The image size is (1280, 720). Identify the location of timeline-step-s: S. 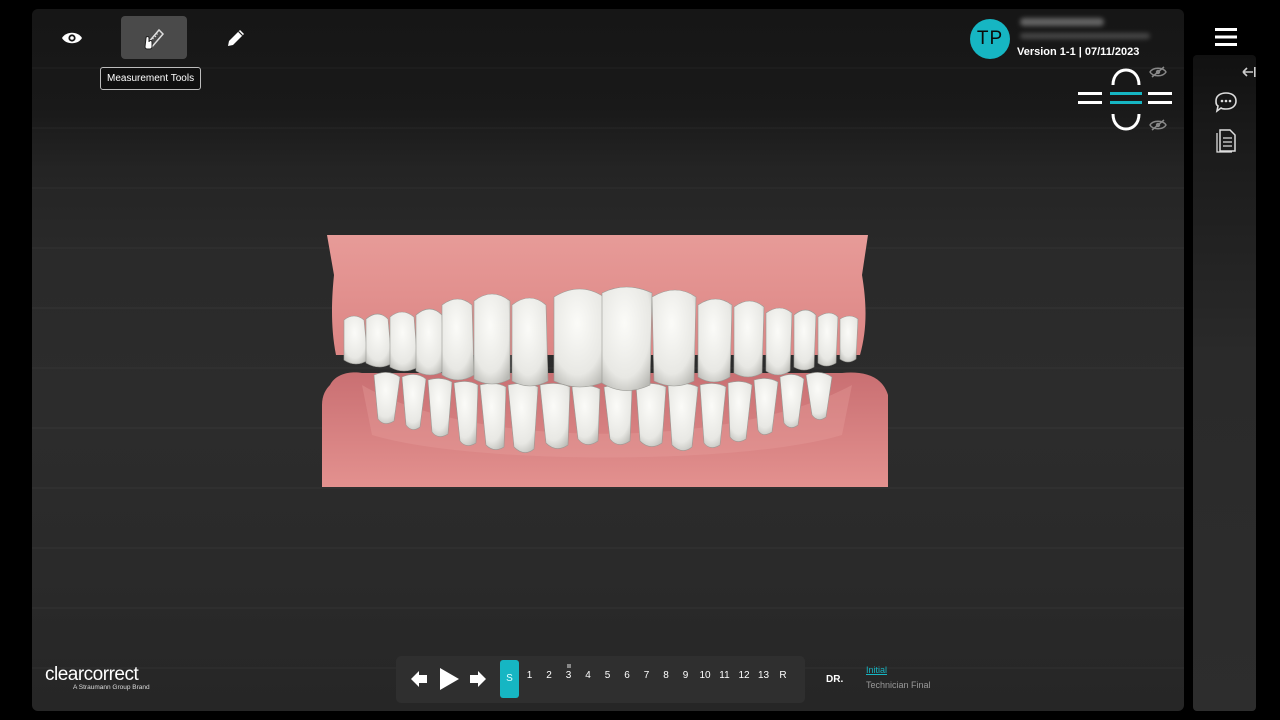
(509, 679).